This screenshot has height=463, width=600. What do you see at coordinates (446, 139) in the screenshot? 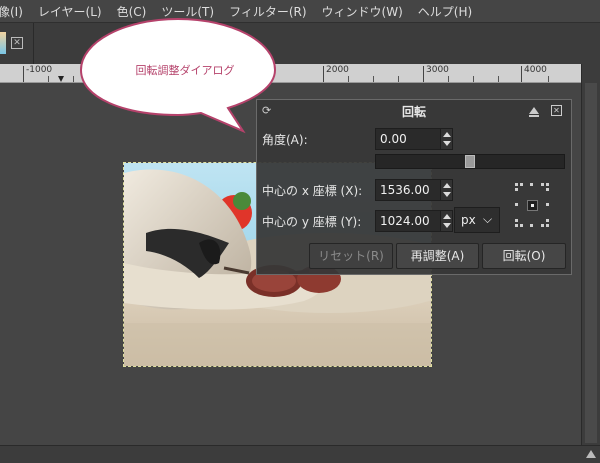
I see `angle-stepper` at bounding box center [446, 139].